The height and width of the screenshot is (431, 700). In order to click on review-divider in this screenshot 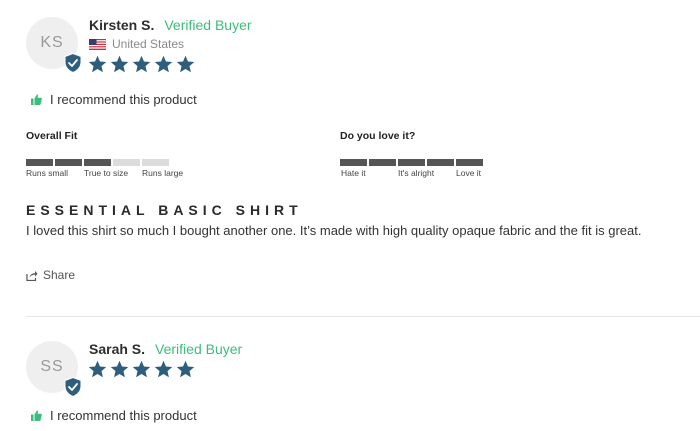, I will do `click(363, 316)`.